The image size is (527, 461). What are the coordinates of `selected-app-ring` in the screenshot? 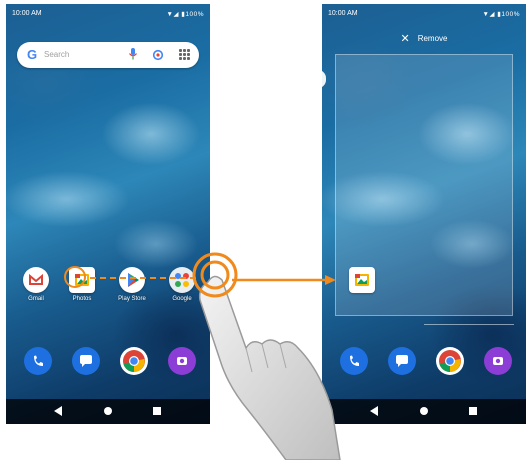 It's located at (75, 277).